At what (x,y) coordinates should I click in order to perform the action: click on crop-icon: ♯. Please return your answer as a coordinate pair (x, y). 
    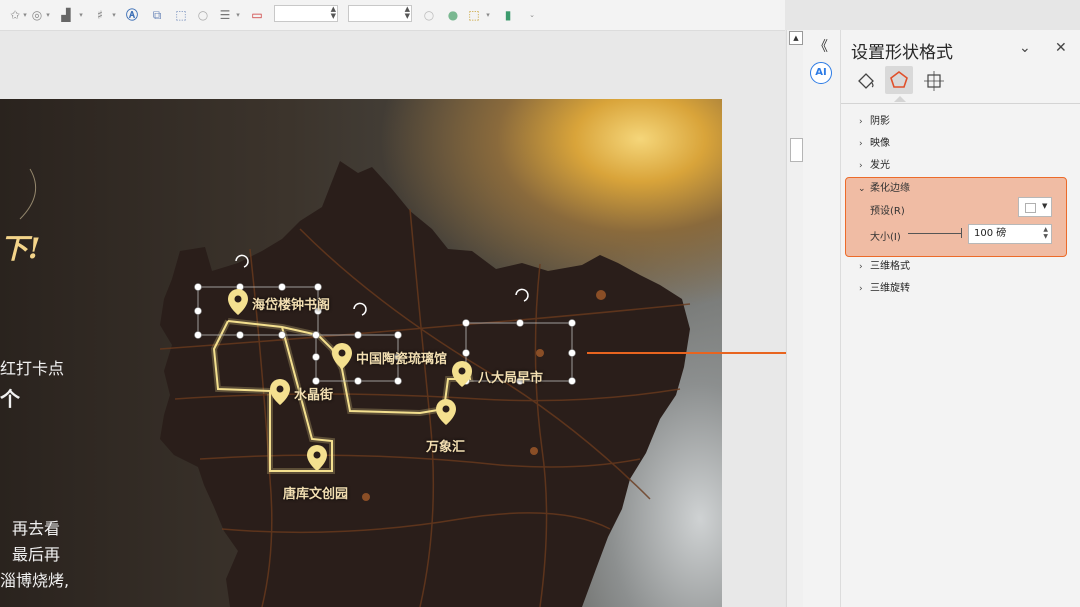
    Looking at the image, I should click on (100, 15).